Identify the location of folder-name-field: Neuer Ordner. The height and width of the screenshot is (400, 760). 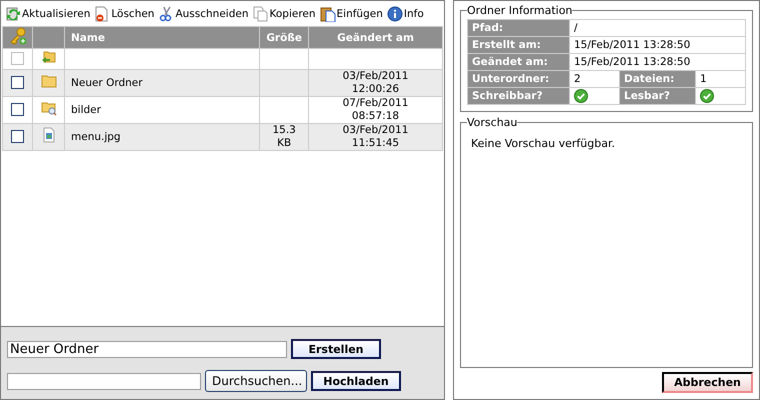
(147, 349).